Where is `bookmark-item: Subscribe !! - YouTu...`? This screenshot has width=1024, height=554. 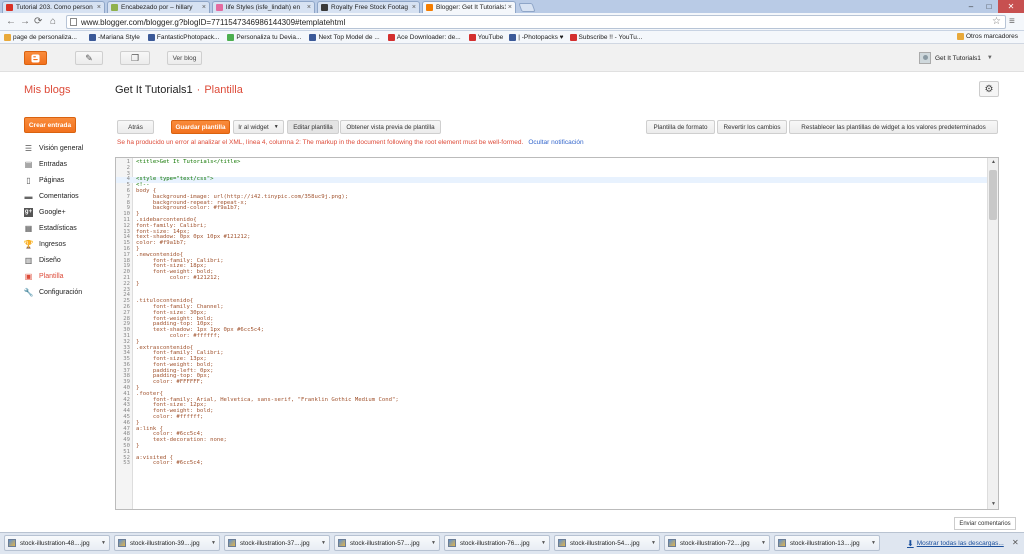 bookmark-item: Subscribe !! - YouTu... is located at coordinates (605, 37).